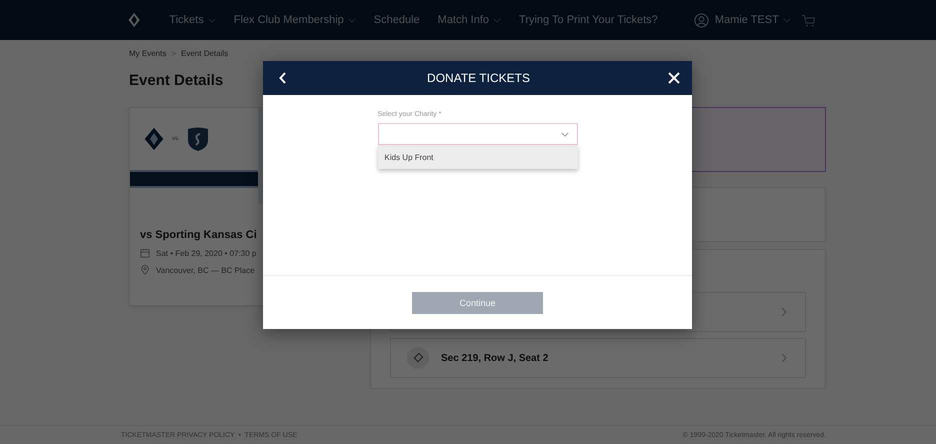  Describe the element at coordinates (205, 270) in the screenshot. I see `event-venue: Vancouver, BC — BC Place` at that location.